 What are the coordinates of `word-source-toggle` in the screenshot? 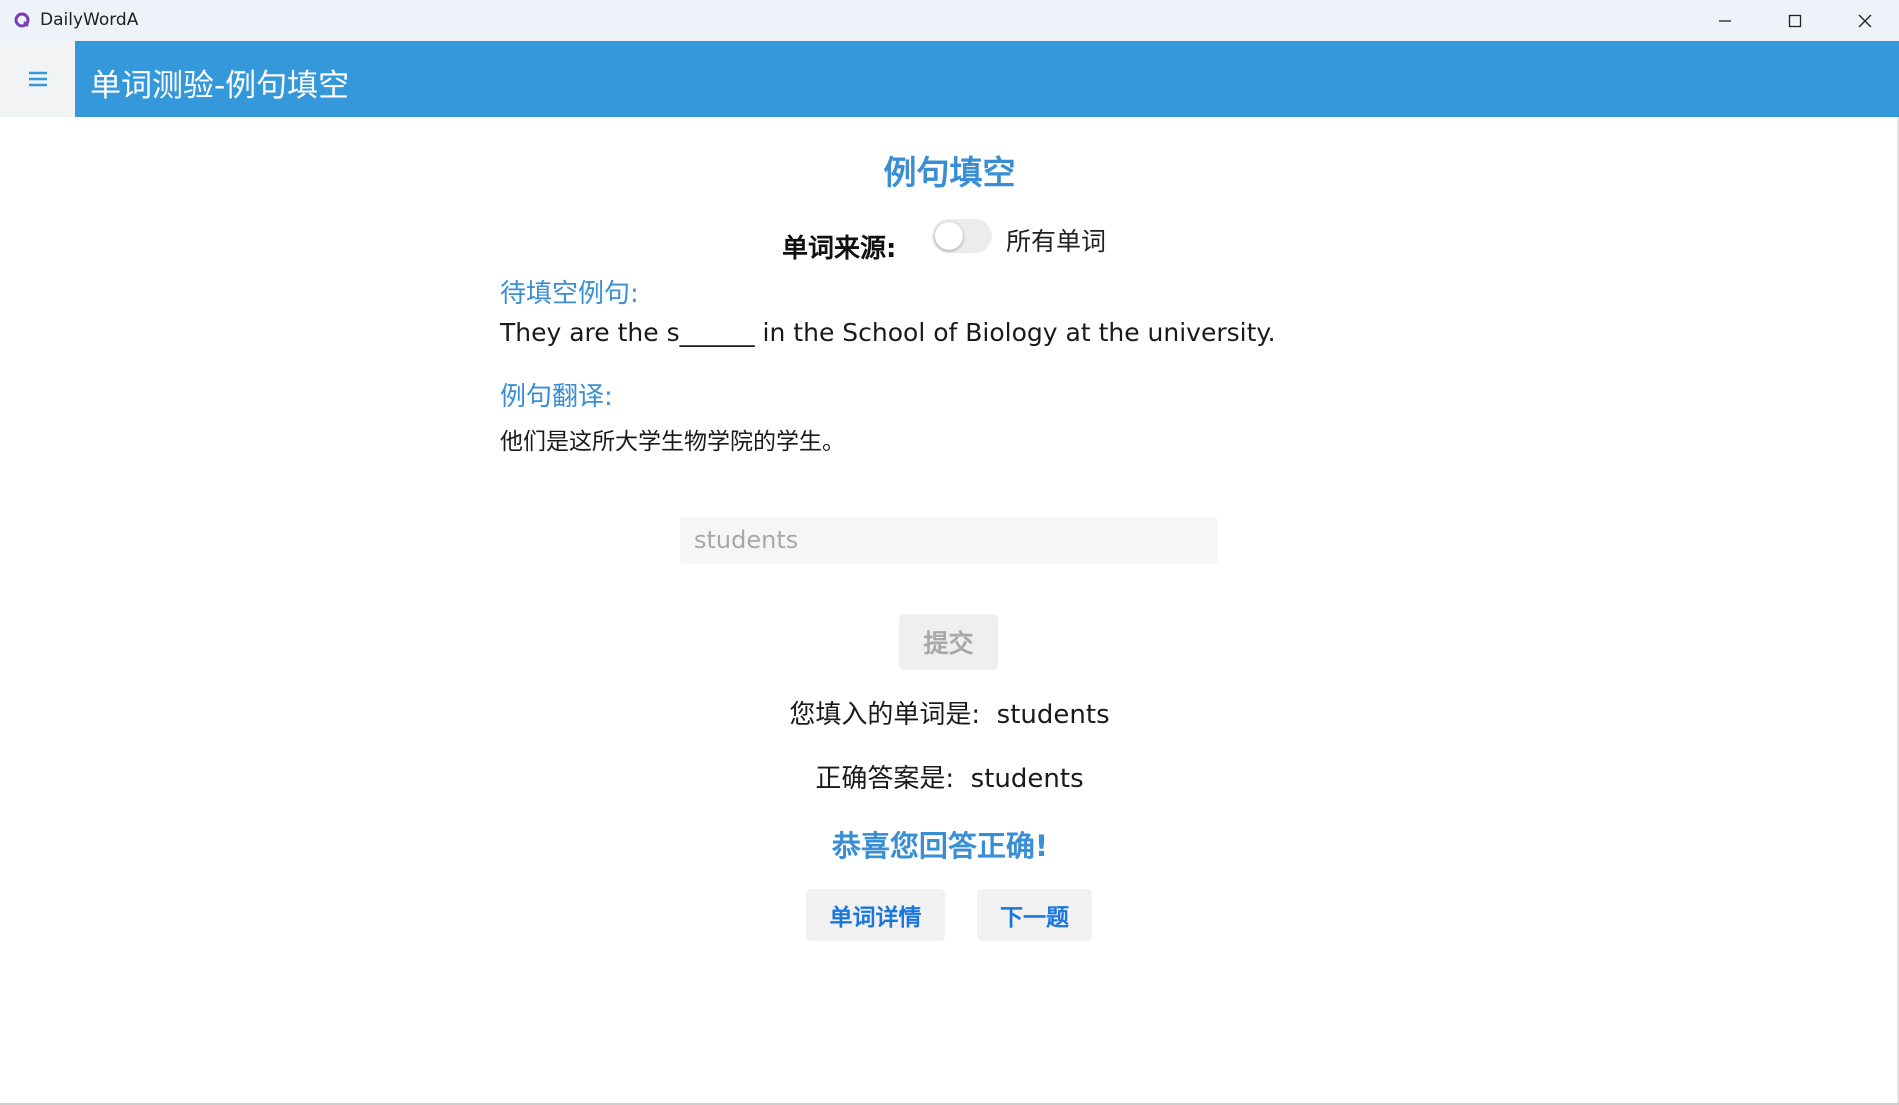 It's located at (962, 236).